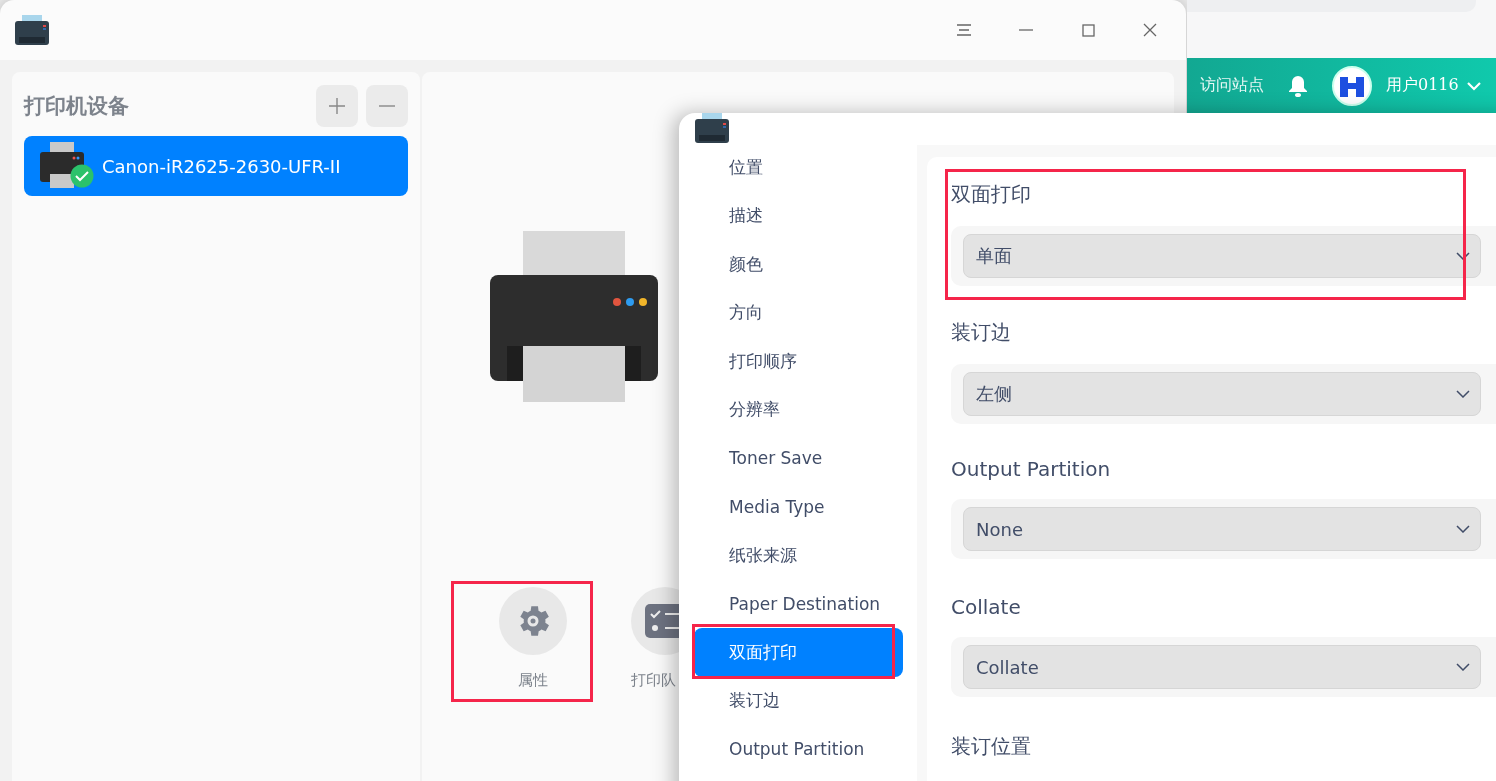  I want to click on settings-nav-item: 描述, so click(798, 215).